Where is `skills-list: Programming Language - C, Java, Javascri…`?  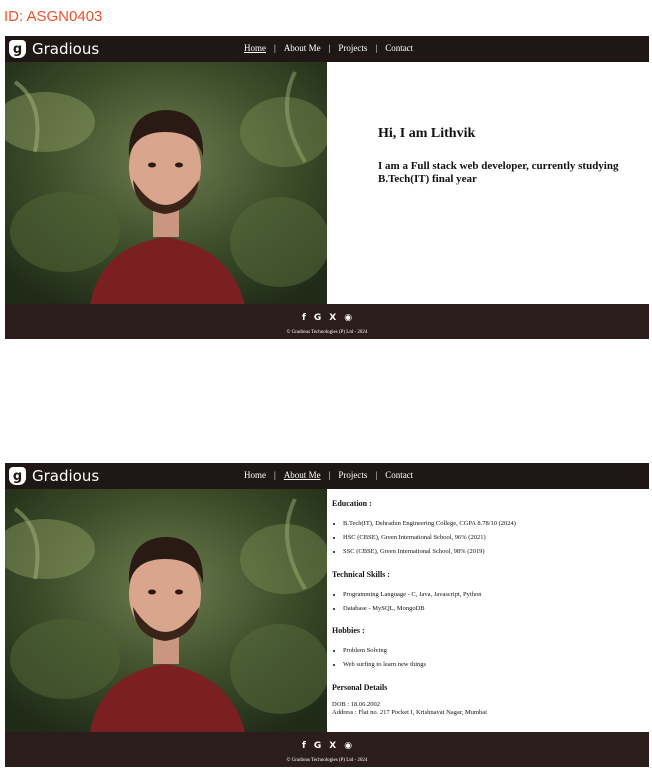 skills-list: Programming Language - C, Java, Javascri… is located at coordinates (412, 605).